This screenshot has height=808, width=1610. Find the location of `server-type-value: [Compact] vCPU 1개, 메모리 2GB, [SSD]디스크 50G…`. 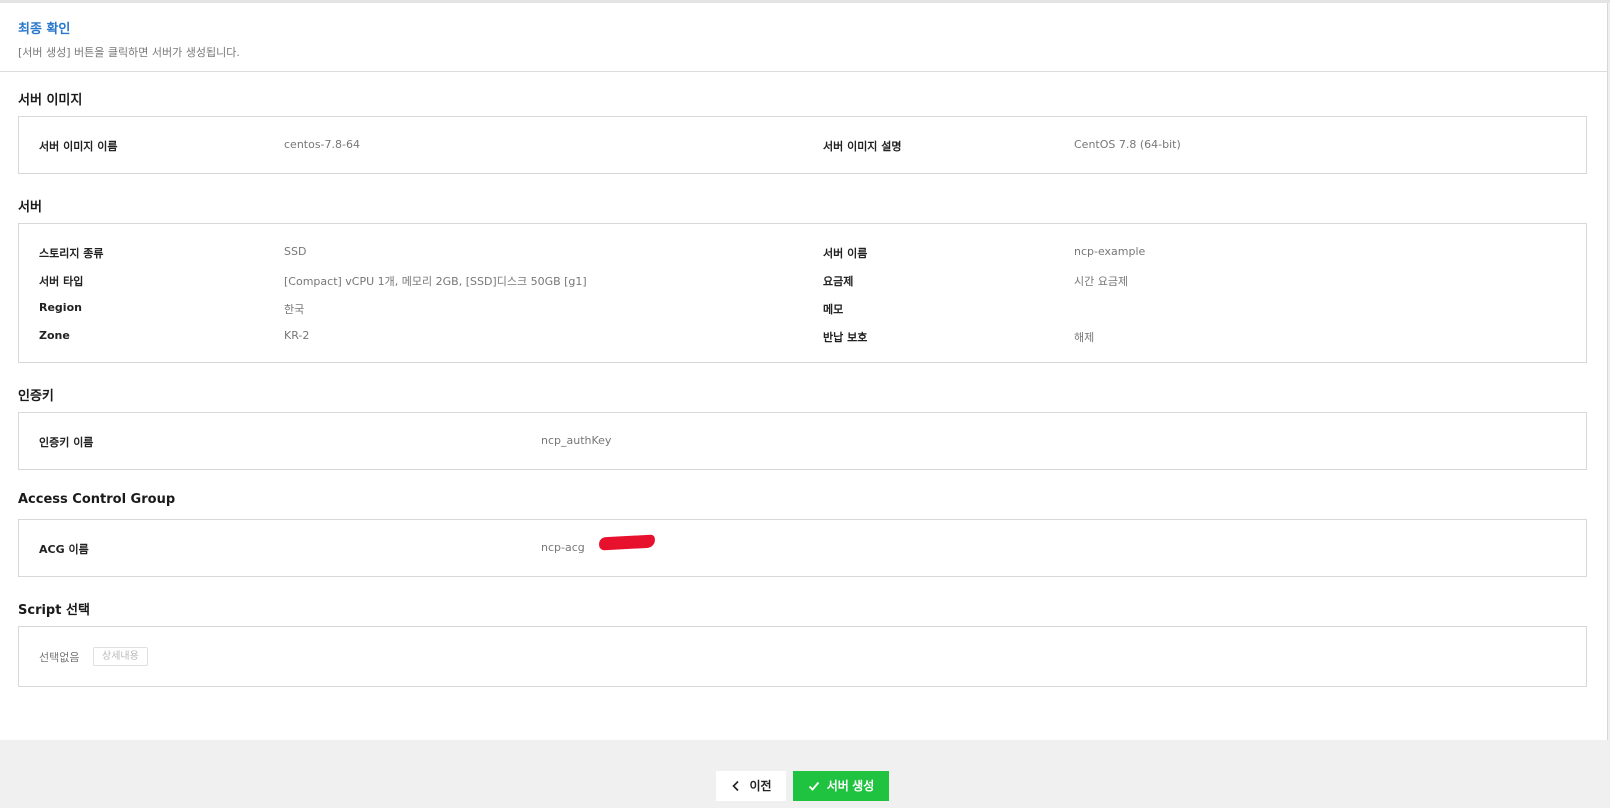

server-type-value: [Compact] vCPU 1개, 메모리 2GB, [SSD]디스크 50G… is located at coordinates (435, 281).